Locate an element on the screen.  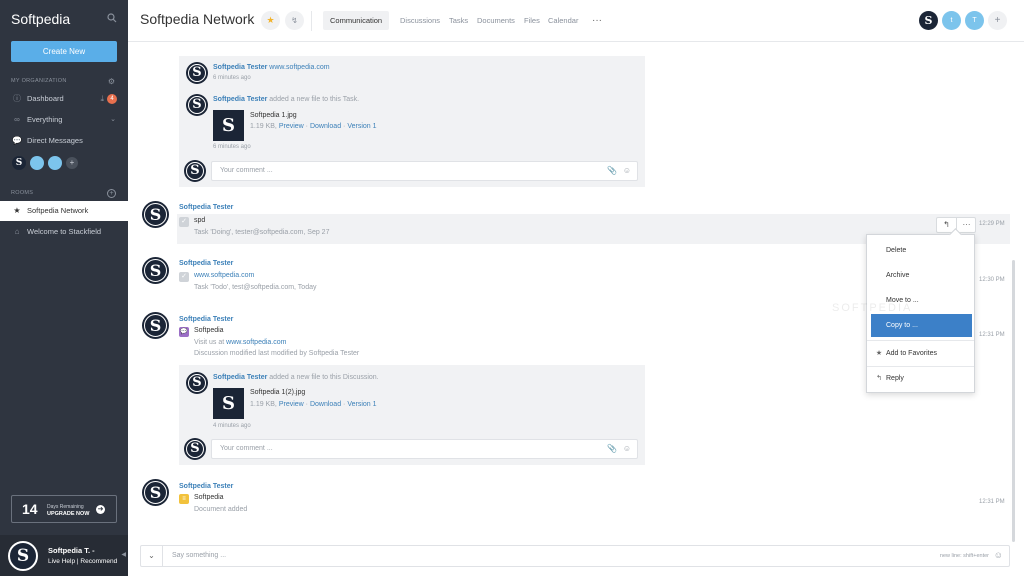
sidebar-item-everything: ∞ Everything ⌄ is located at coordinates (64, 120).